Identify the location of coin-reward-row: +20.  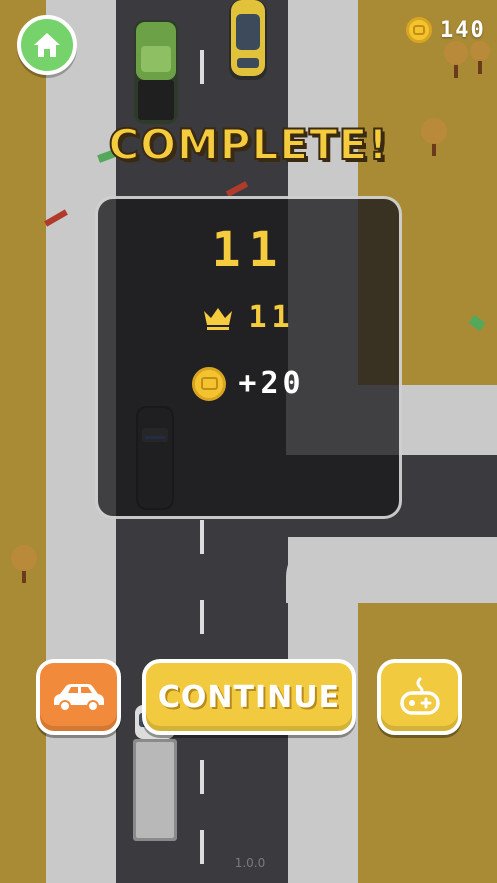
(248, 383).